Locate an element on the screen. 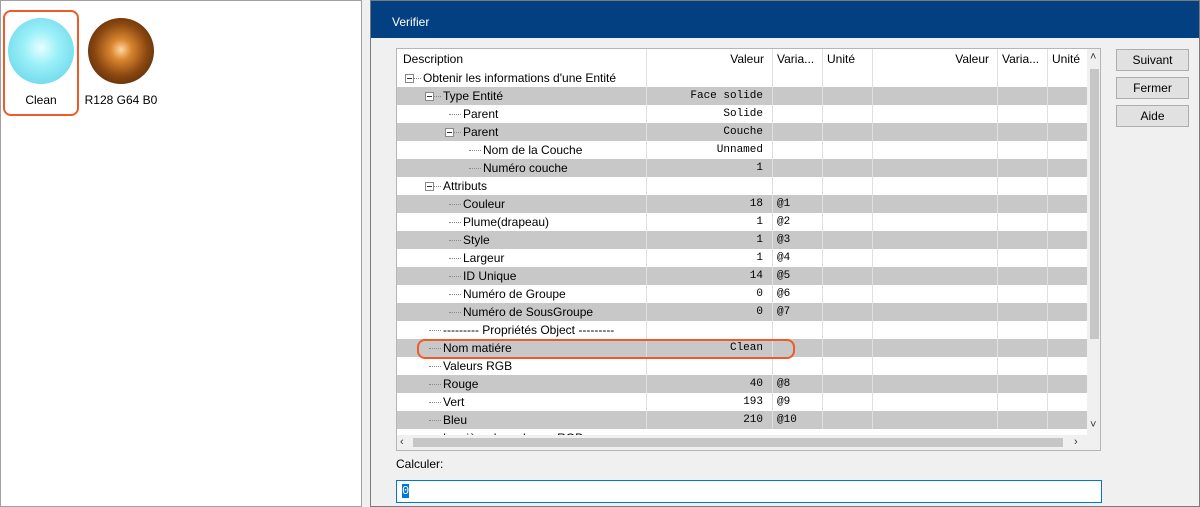  table-row: Valeurs RGB is located at coordinates (742, 366).